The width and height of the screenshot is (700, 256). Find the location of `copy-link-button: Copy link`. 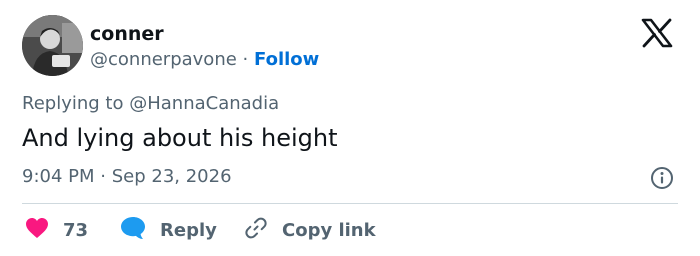

copy-link-button: Copy link is located at coordinates (310, 230).